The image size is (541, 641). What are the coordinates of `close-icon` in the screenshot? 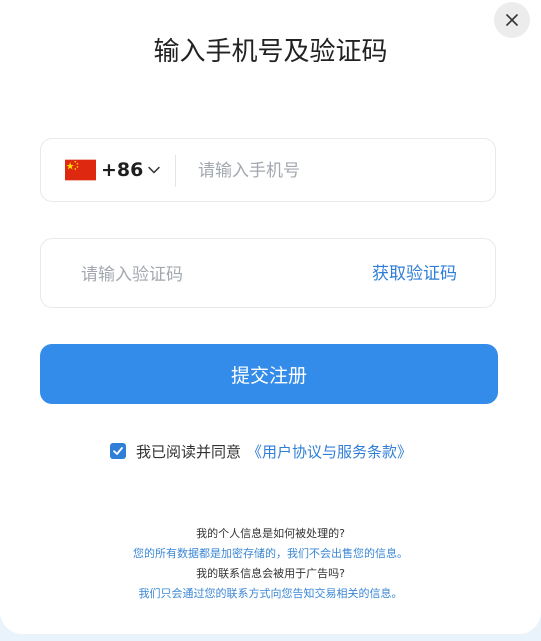 It's located at (512, 20).